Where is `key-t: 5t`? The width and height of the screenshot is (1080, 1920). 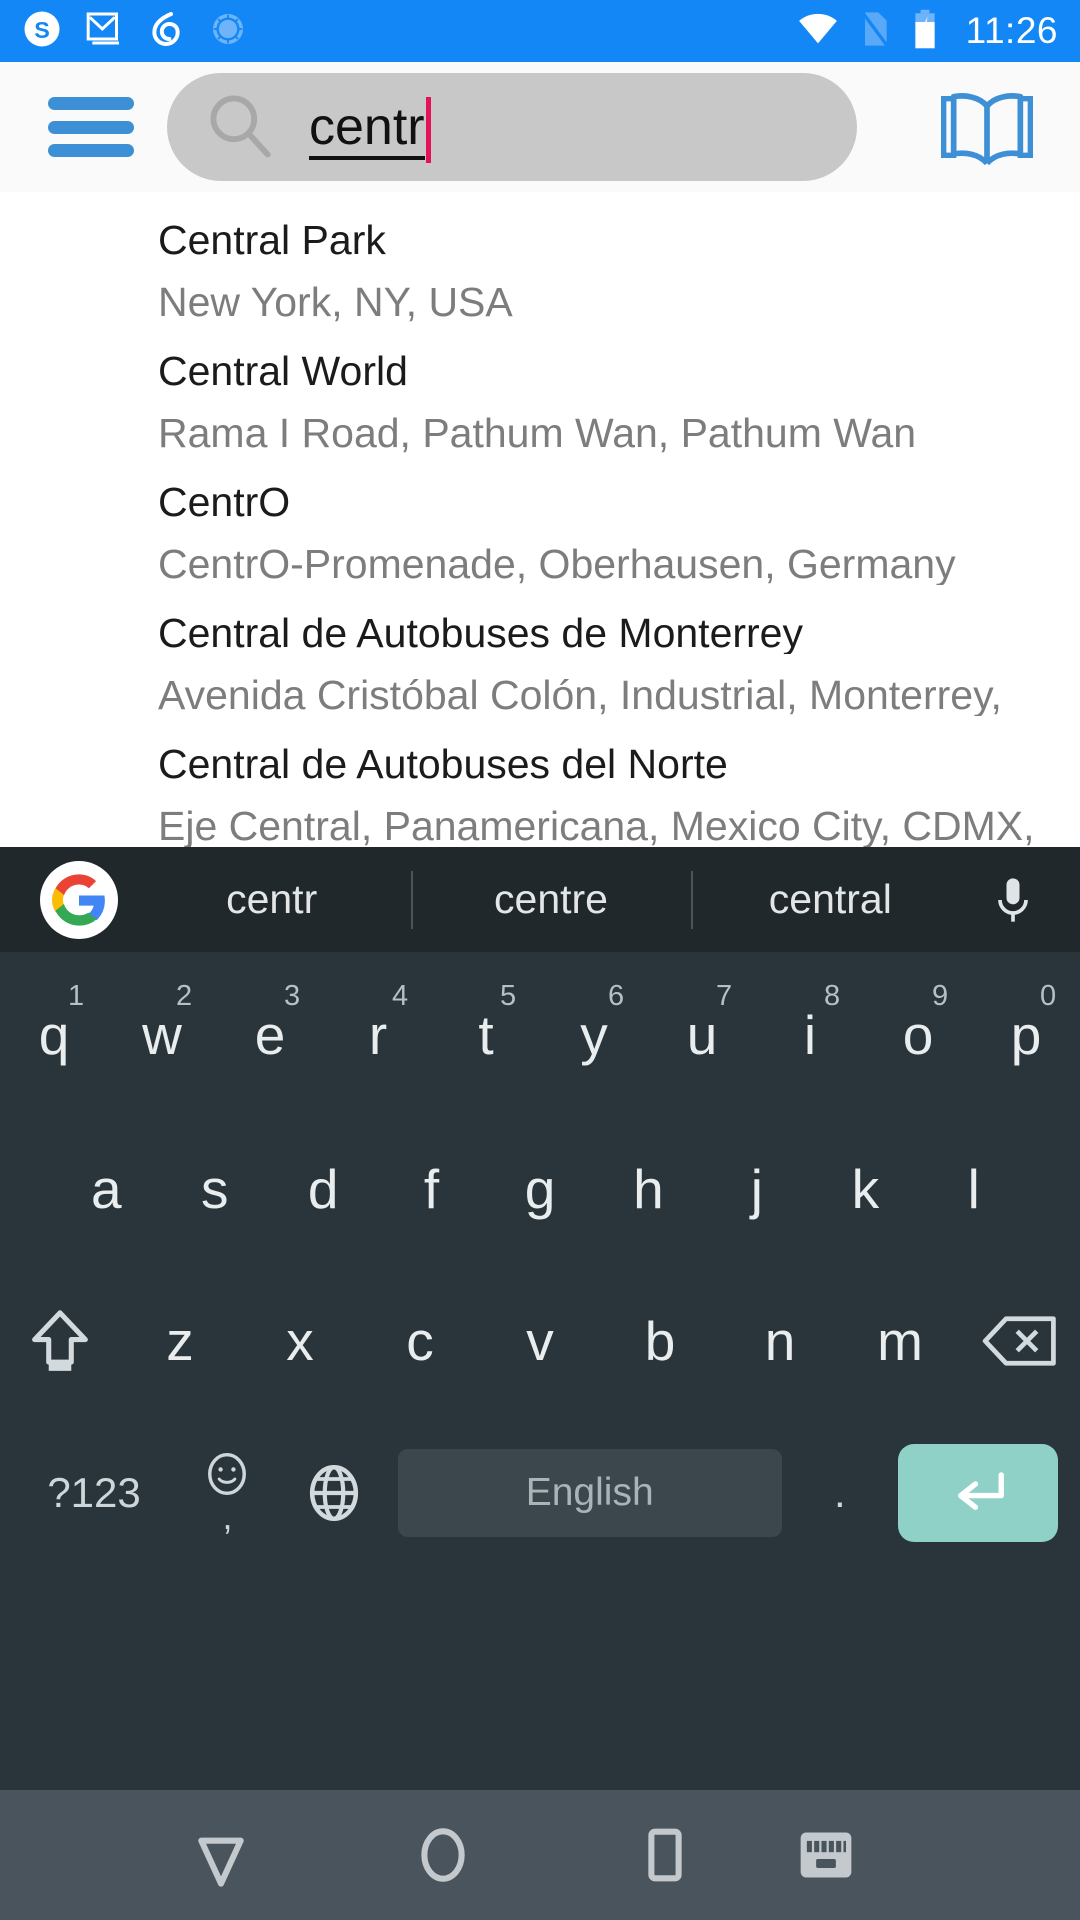
key-t: 5t is located at coordinates (486, 1035).